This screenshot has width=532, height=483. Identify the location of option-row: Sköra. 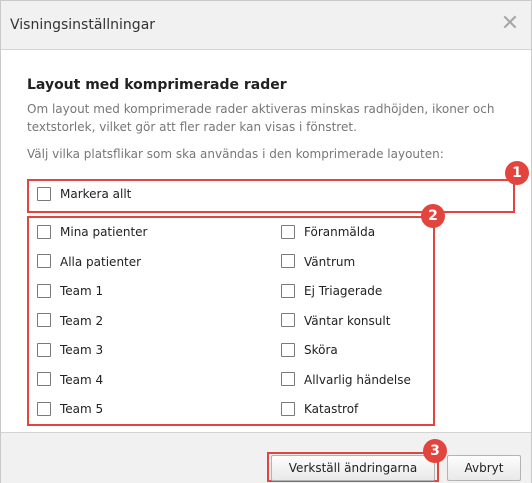
(309, 350).